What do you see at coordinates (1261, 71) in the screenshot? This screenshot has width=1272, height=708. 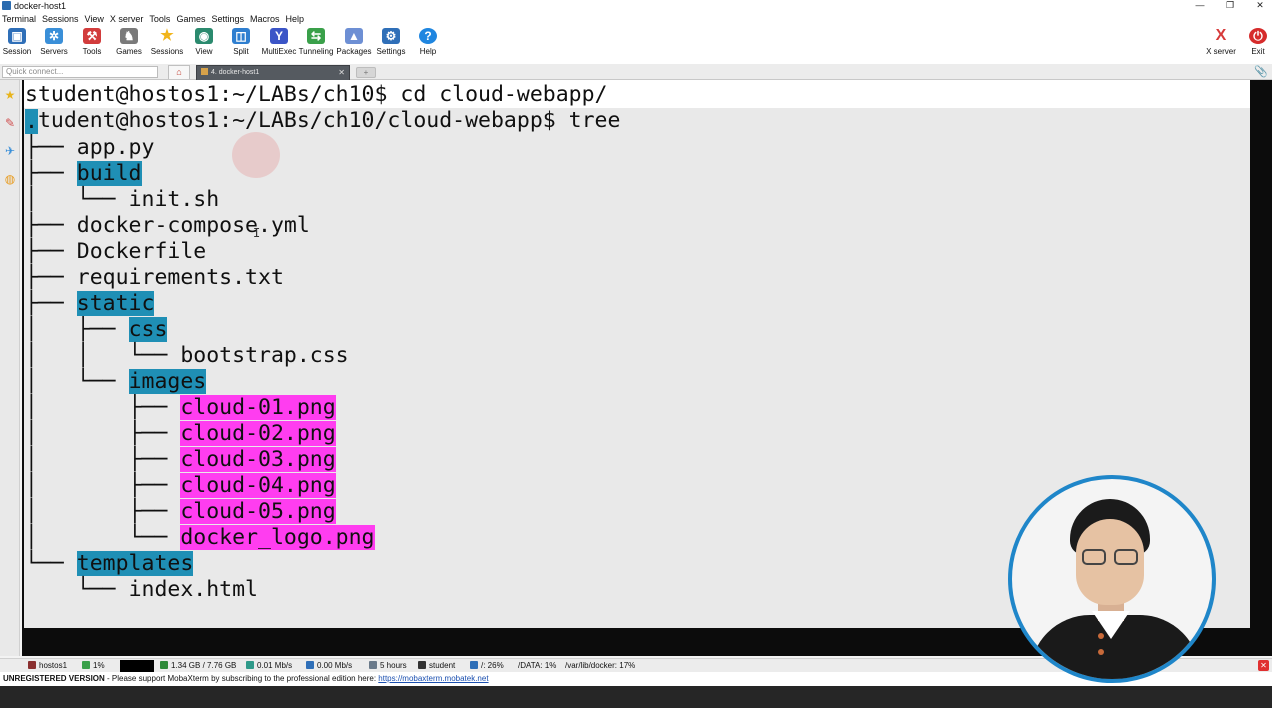 I see `paperclip-icon: 📎` at bounding box center [1261, 71].